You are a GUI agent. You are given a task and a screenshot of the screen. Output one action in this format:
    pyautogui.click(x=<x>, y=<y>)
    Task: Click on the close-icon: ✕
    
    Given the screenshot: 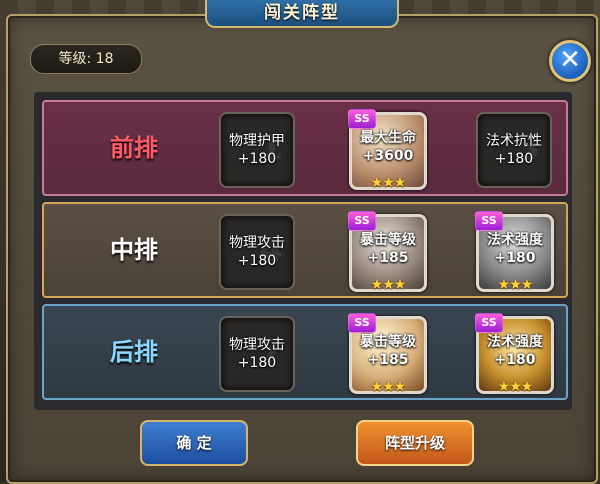 What is the action you would take?
    pyautogui.click(x=570, y=60)
    